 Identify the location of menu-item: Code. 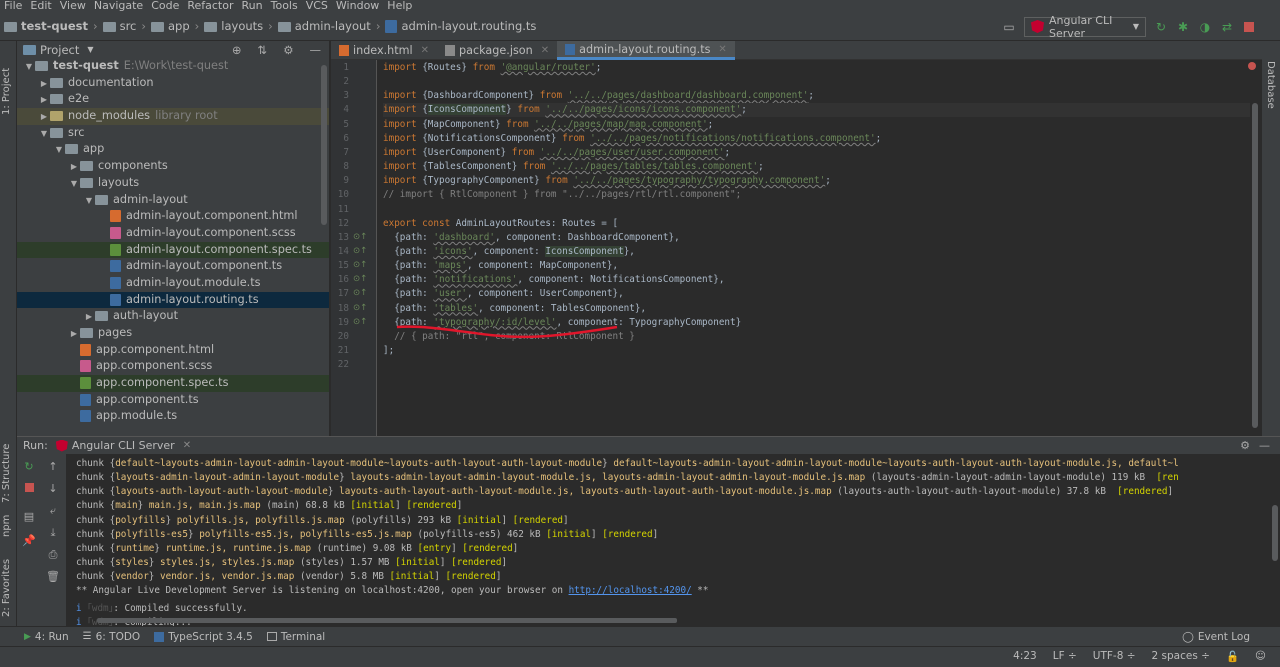
(165, 6).